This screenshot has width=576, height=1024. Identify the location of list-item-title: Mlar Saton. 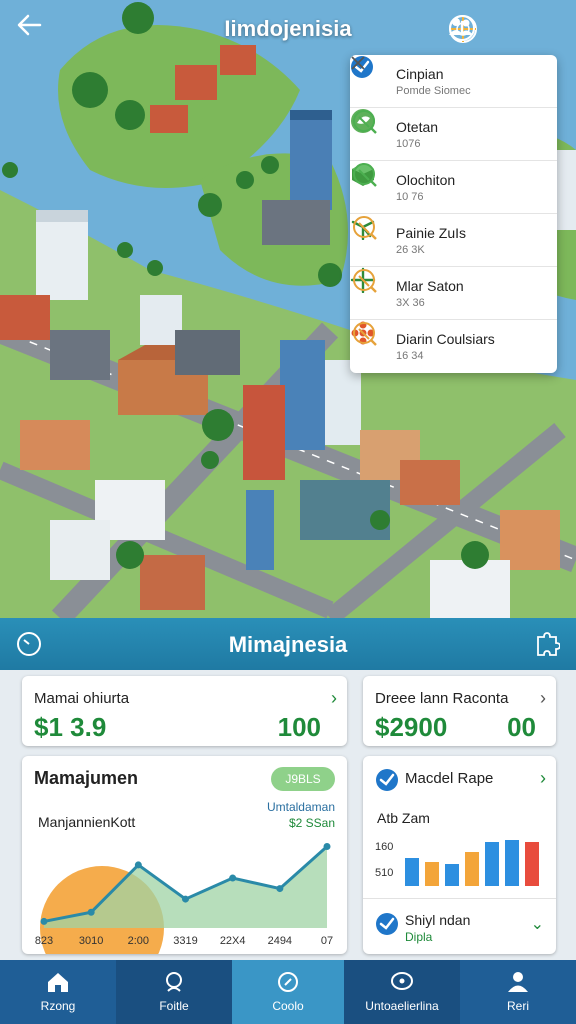
(430, 285).